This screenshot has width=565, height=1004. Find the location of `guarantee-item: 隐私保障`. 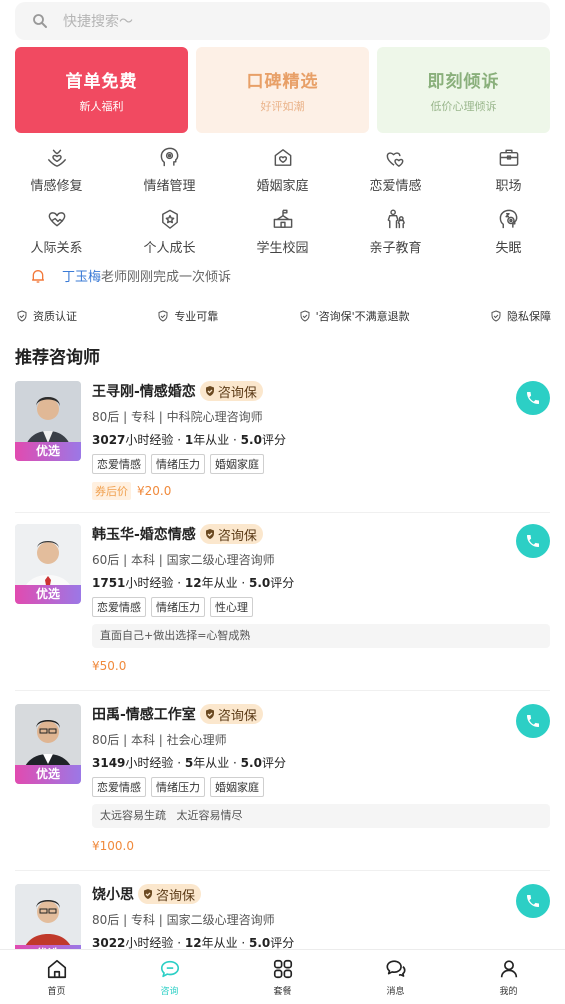

guarantee-item: 隐私保障 is located at coordinates (520, 316).